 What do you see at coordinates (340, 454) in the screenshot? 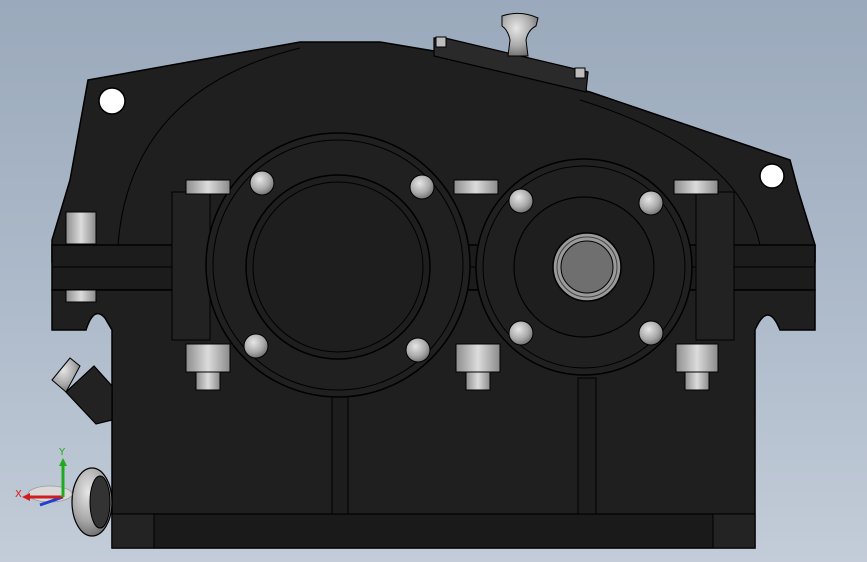
I see `rib-left` at bounding box center [340, 454].